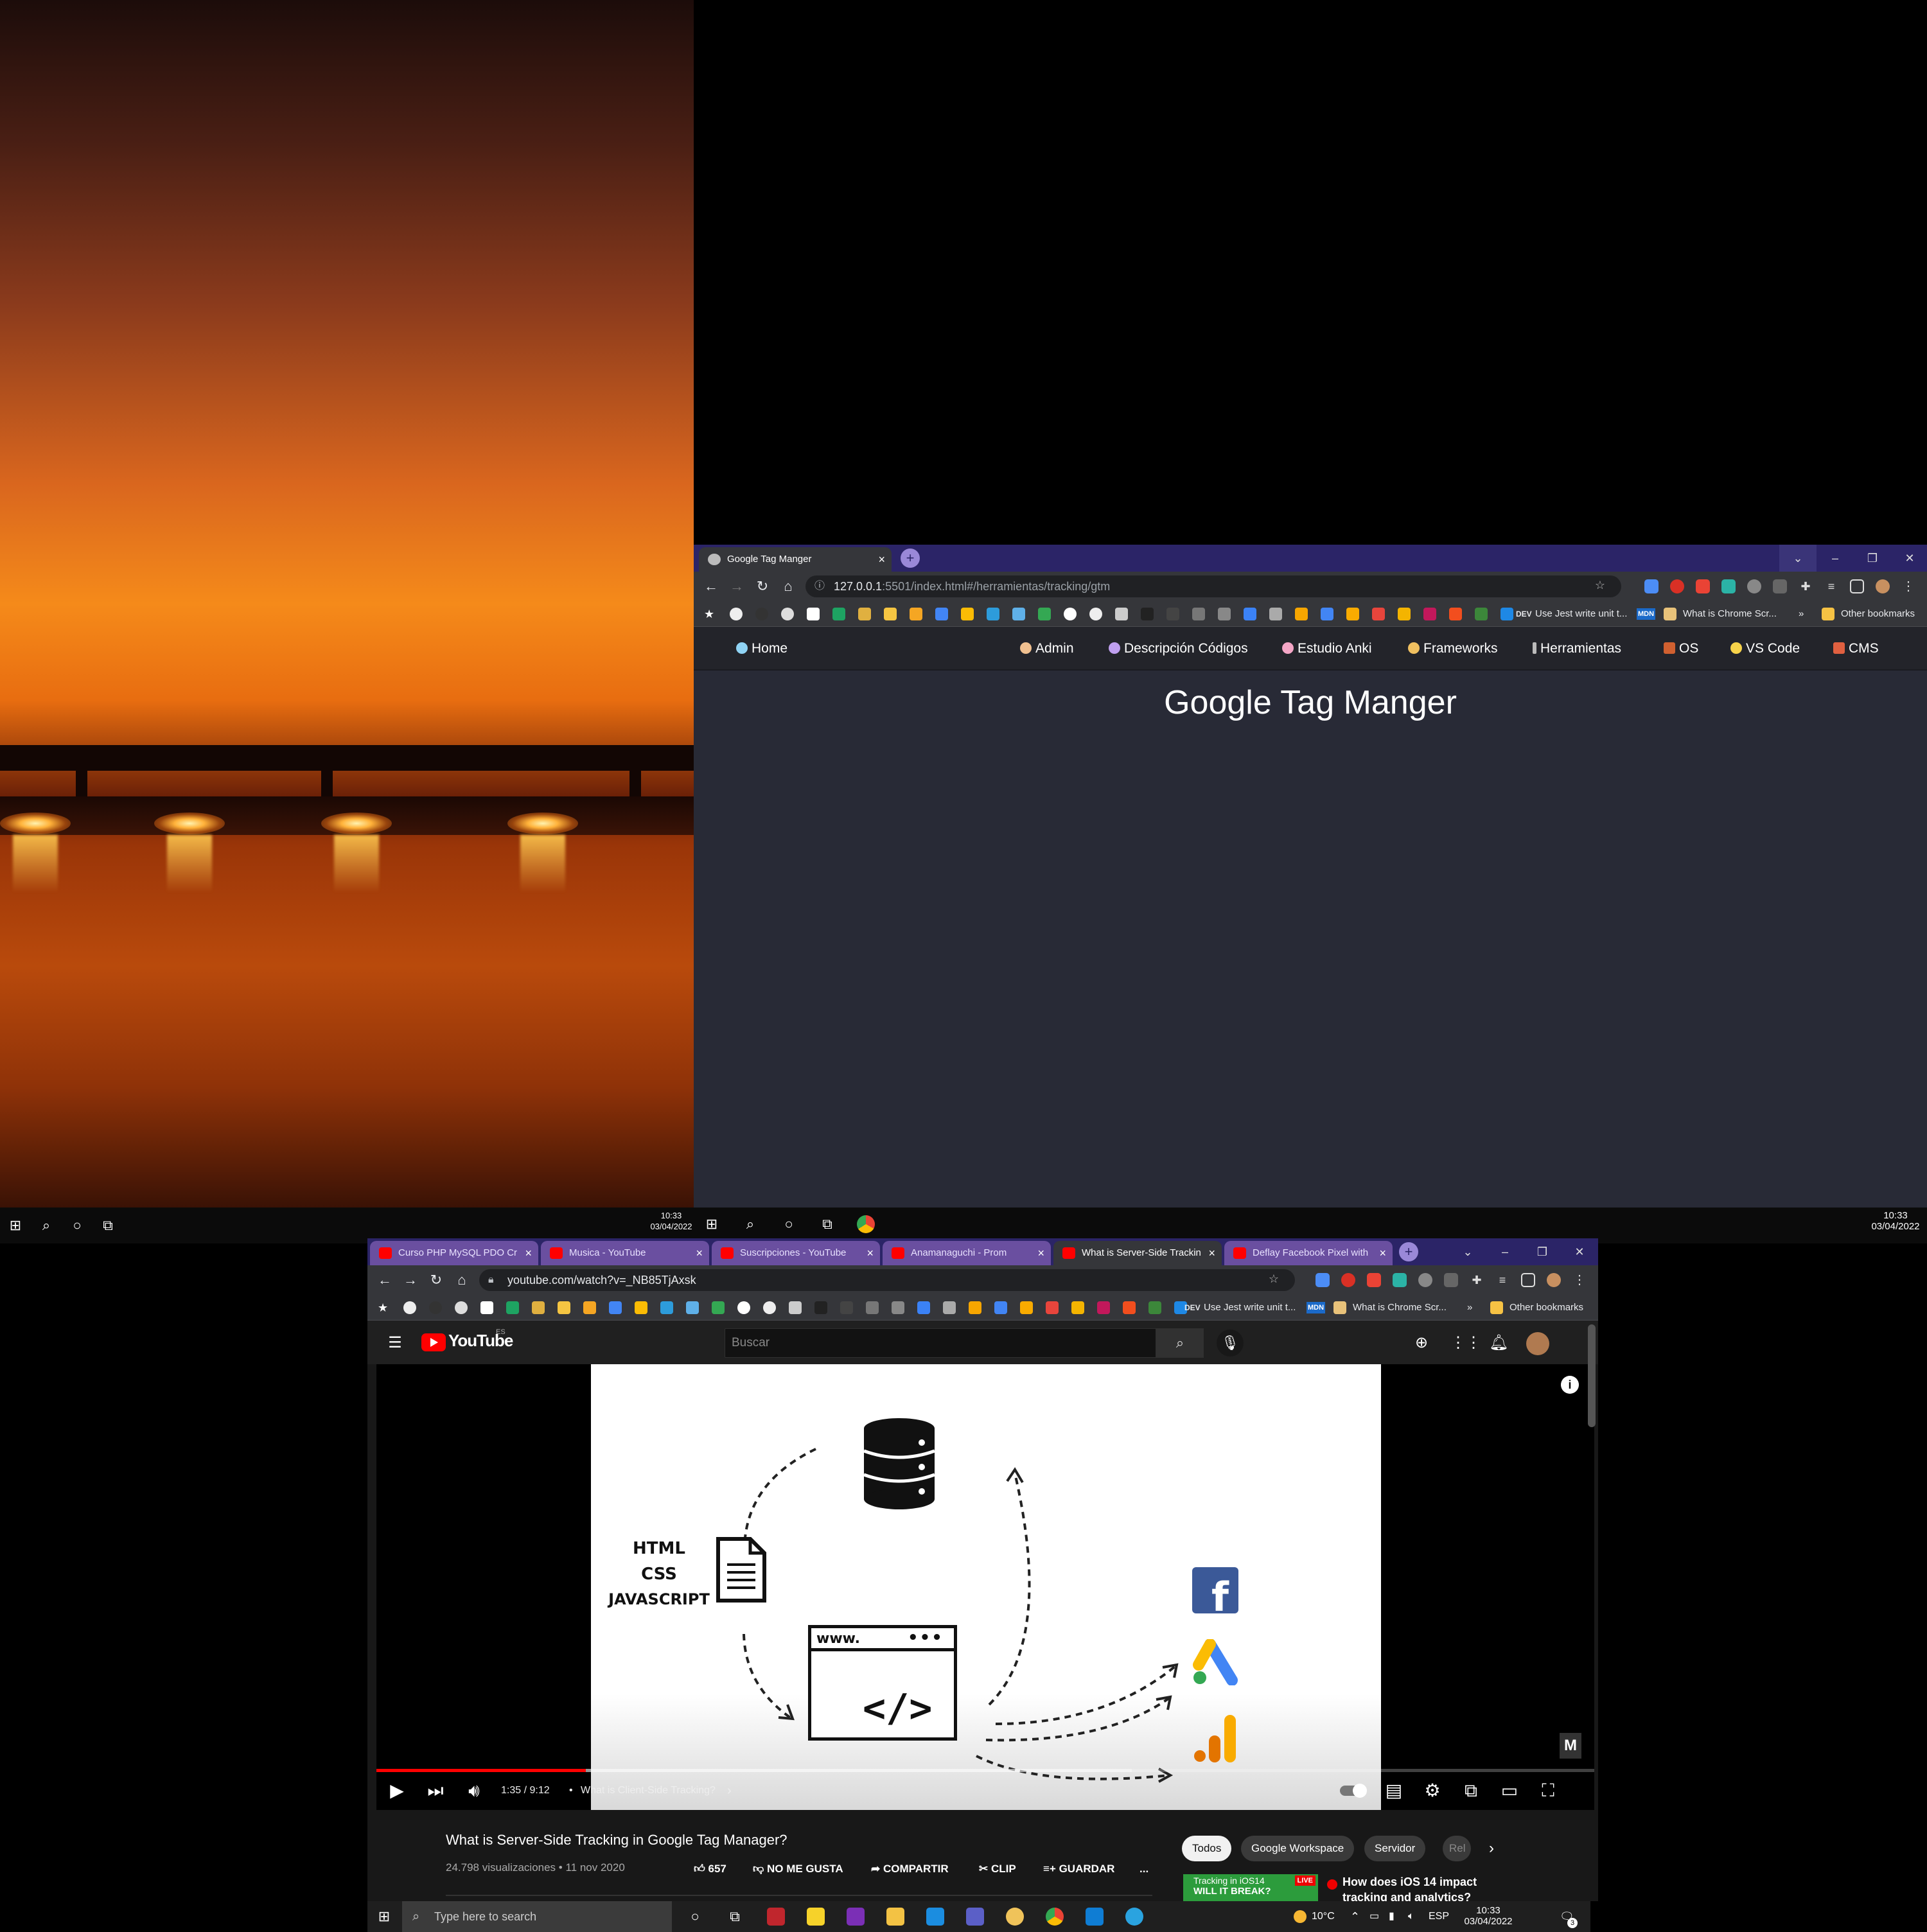 This screenshot has height=1932, width=1927. Describe the element at coordinates (46, 1225) in the screenshot. I see `search-icon: ⌕` at that location.